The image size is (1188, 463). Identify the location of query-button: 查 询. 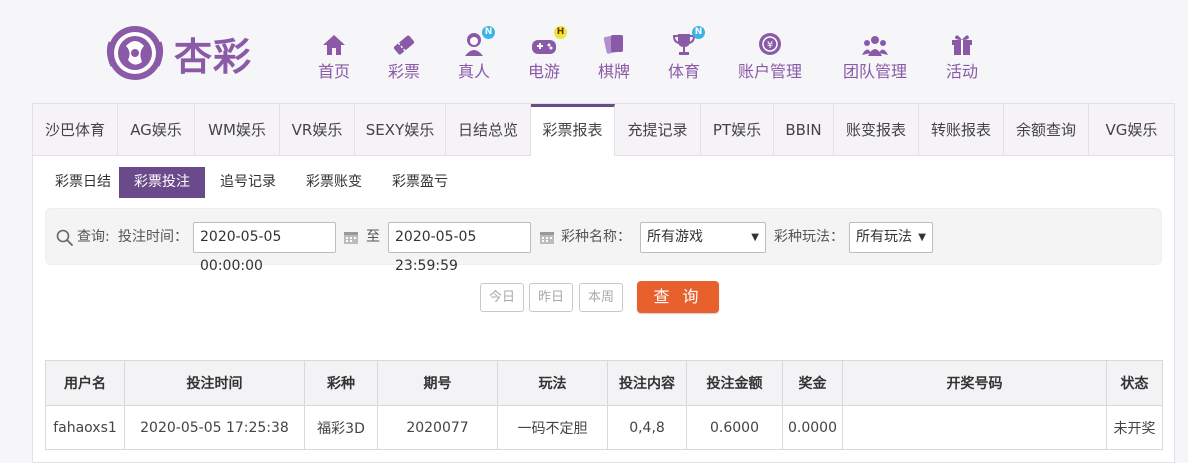
(678, 297).